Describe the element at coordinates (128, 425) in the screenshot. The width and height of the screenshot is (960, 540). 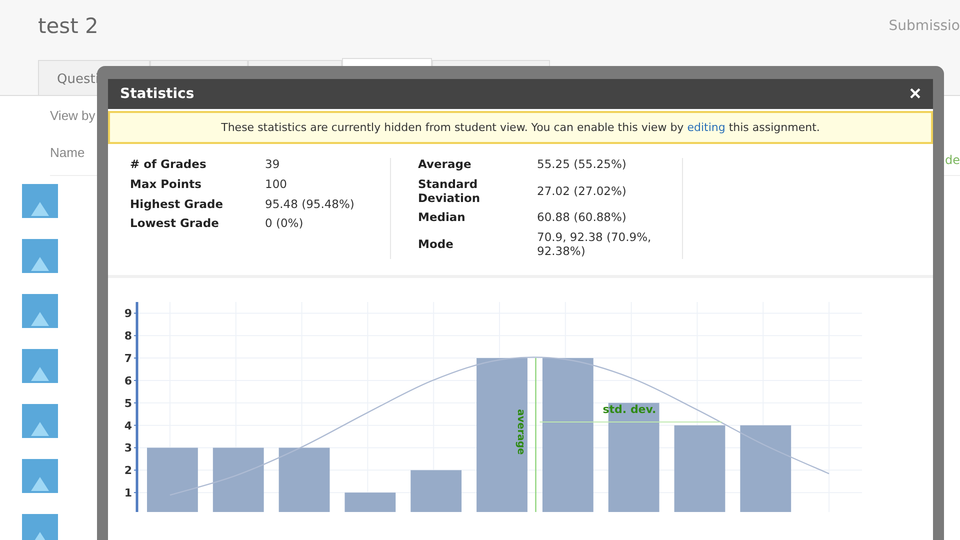
I see `y-tick-label: 4` at that location.